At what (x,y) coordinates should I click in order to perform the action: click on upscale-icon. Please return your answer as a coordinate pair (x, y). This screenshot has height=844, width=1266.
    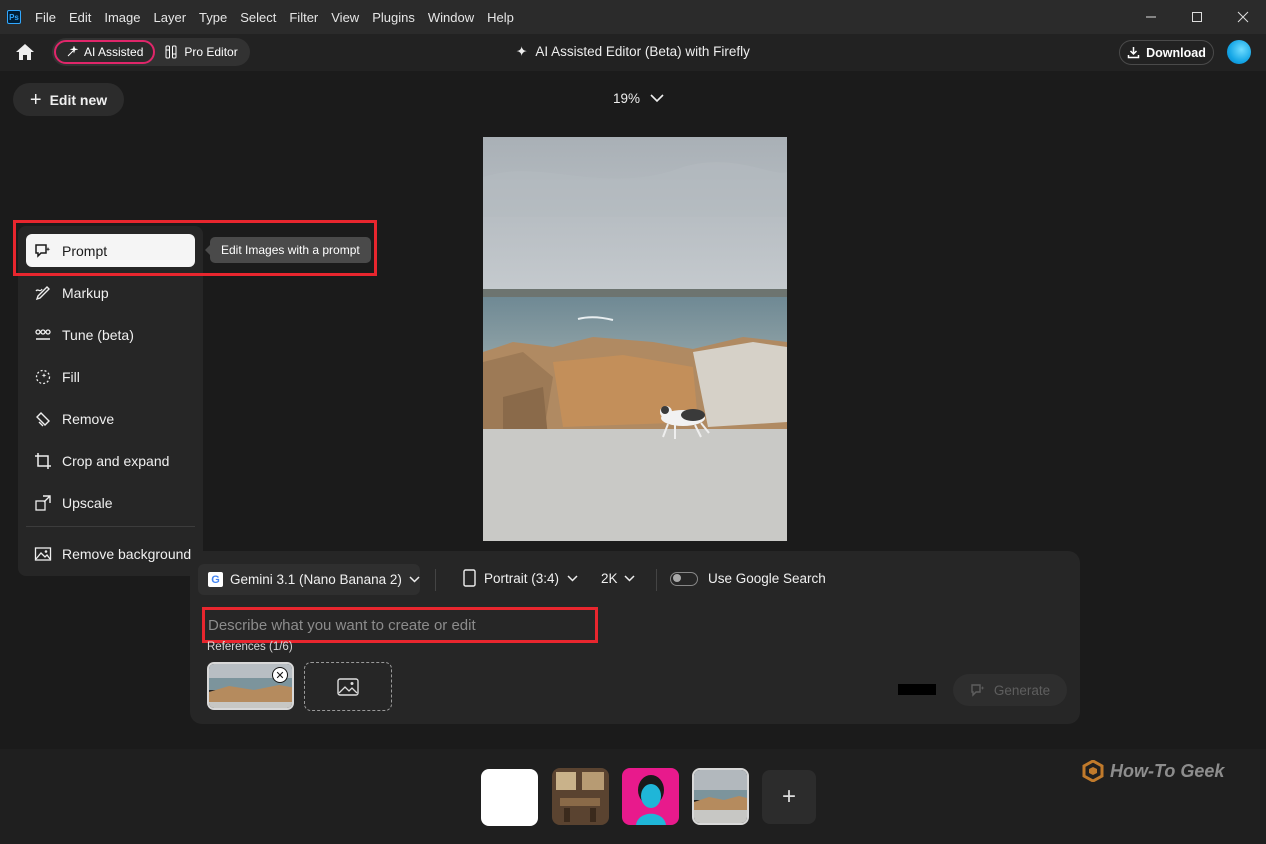
    Looking at the image, I should click on (43, 502).